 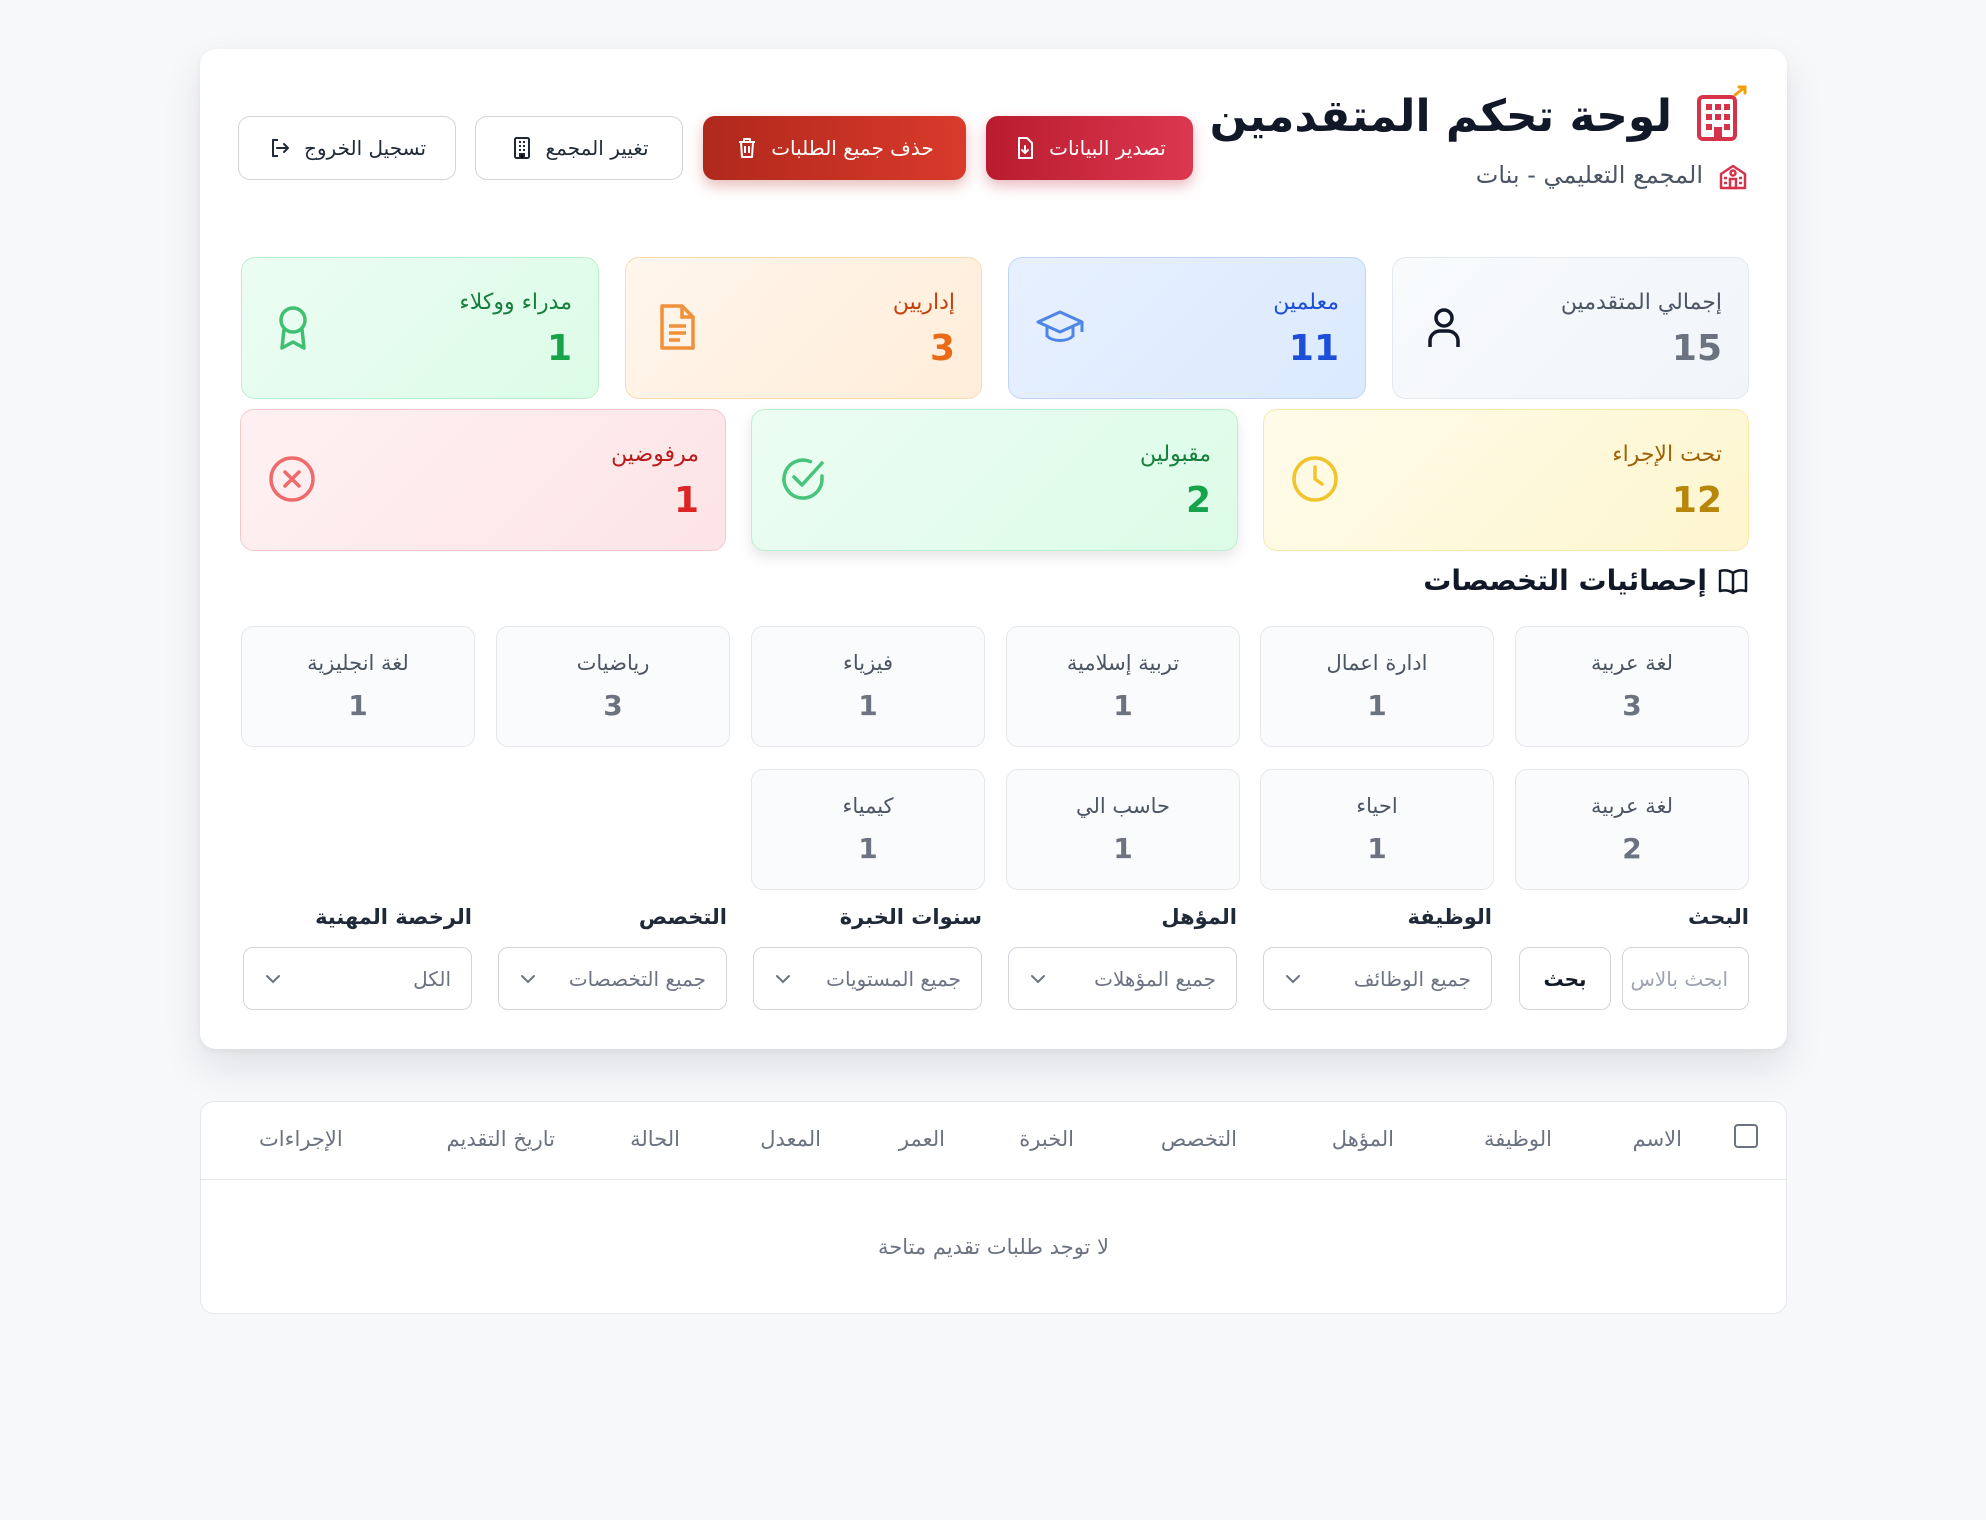 What do you see at coordinates (1632, 663) in the screenshot?
I see `spec-name: لغة عربية` at bounding box center [1632, 663].